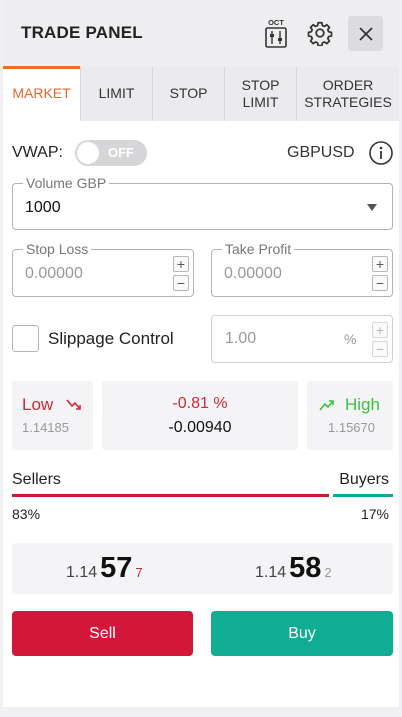 This screenshot has width=402, height=717. I want to click on bid-price-base: 1.14, so click(82, 572).